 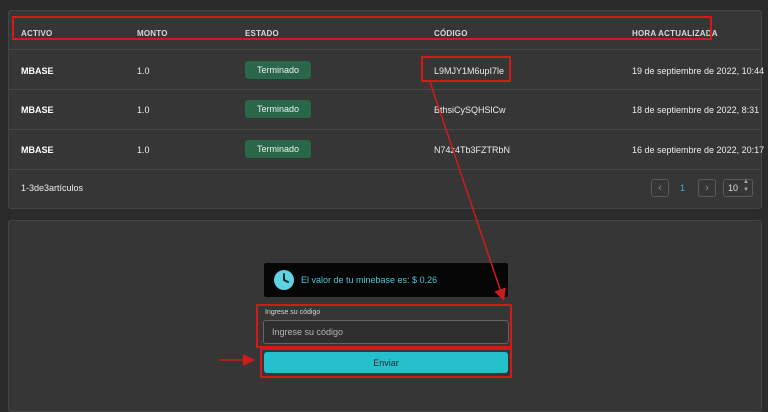 What do you see at coordinates (262, 33) in the screenshot?
I see `header-estado: ESTADO` at bounding box center [262, 33].